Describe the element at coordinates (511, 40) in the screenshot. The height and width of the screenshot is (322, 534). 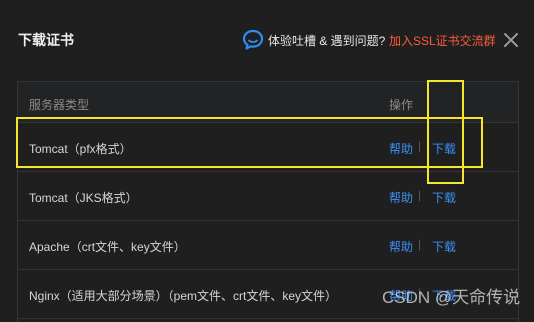
I see `close-icon` at that location.